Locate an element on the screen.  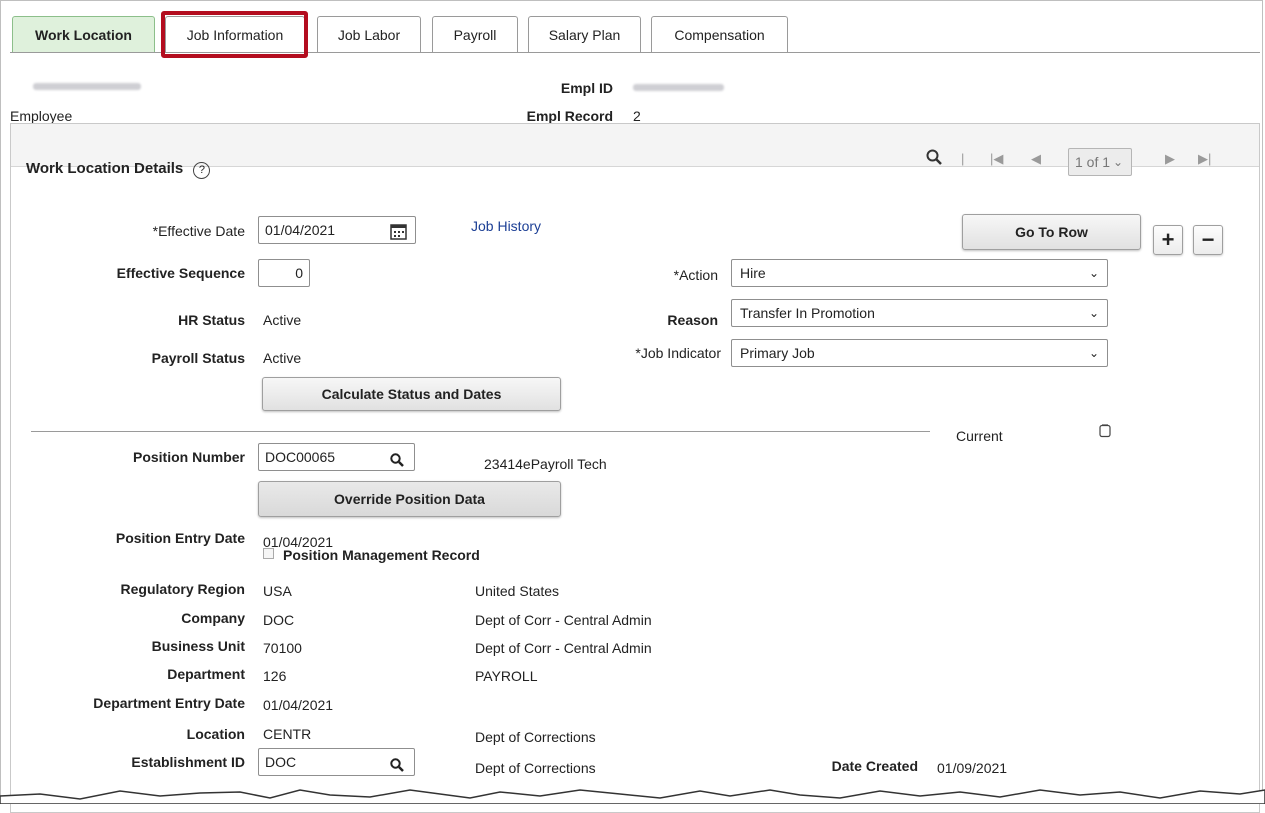
effective-sequence-input: 0 is located at coordinates (284, 273).